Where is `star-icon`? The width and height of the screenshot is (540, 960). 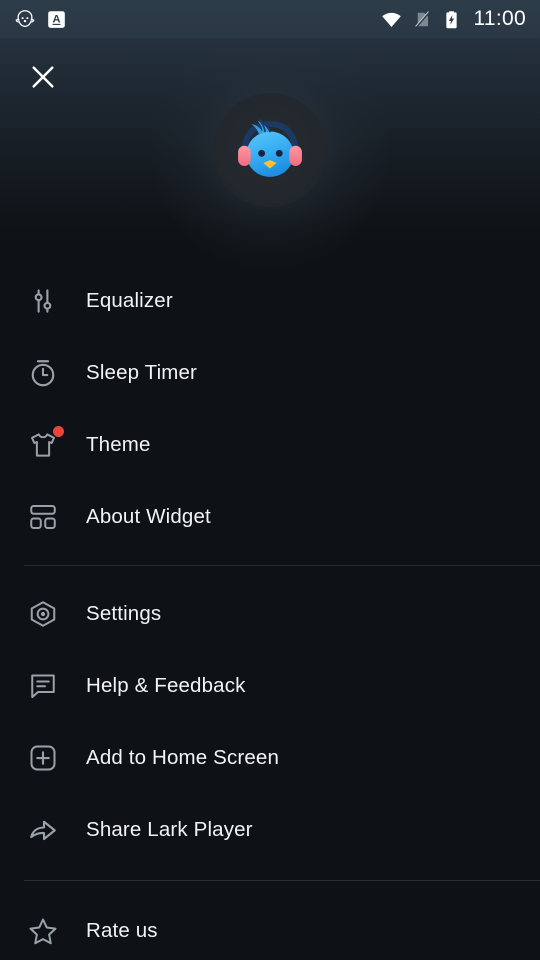
star-icon is located at coordinates (43, 931).